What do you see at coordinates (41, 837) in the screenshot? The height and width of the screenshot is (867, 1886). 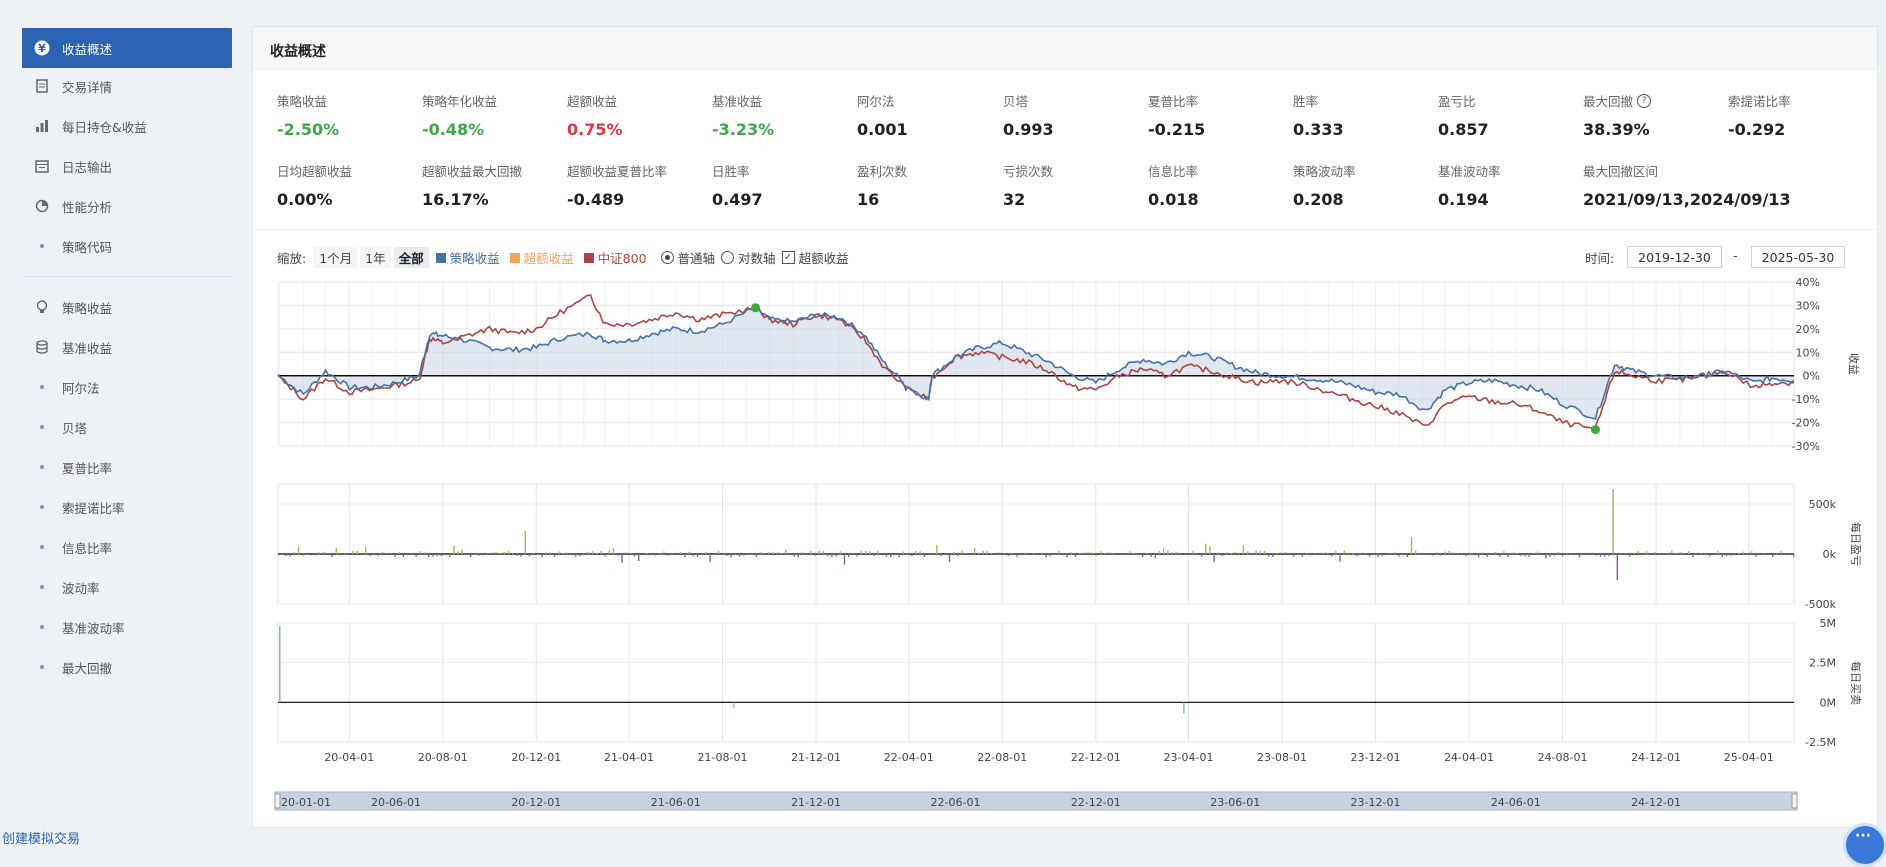 I see `create-sim-trade-link: 创建模拟交易` at bounding box center [41, 837].